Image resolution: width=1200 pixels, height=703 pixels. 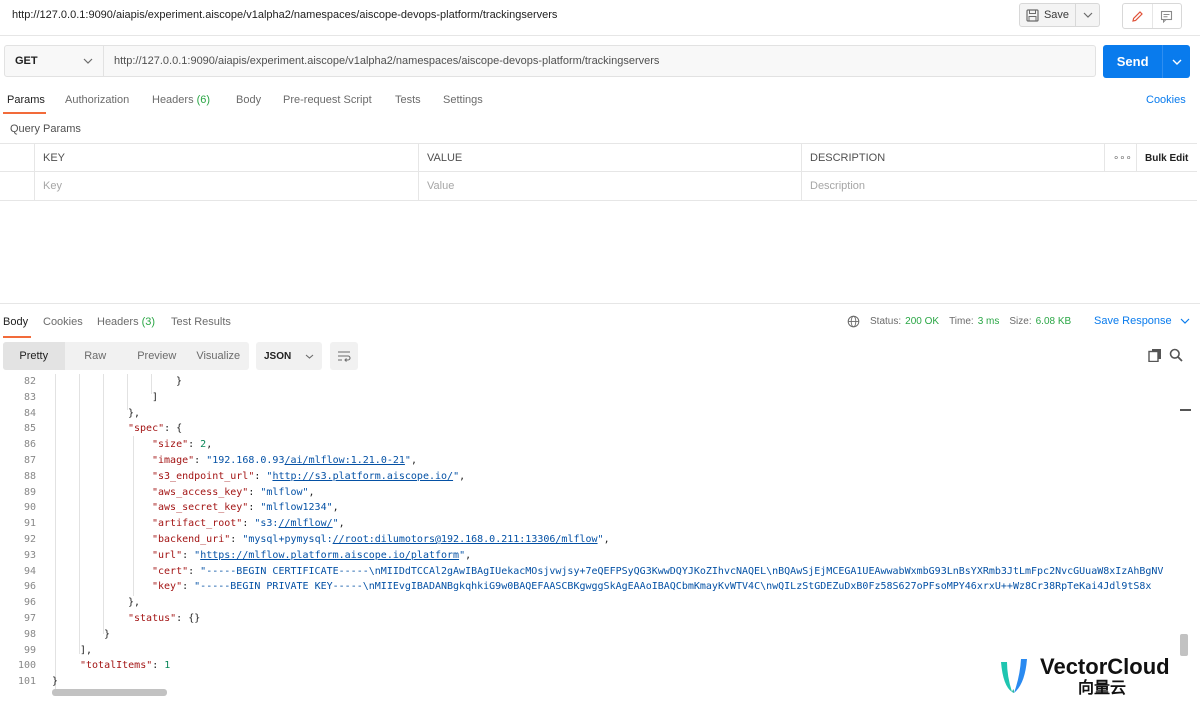 What do you see at coordinates (188, 618) in the screenshot?
I see `json-punct: : {}` at bounding box center [188, 618].